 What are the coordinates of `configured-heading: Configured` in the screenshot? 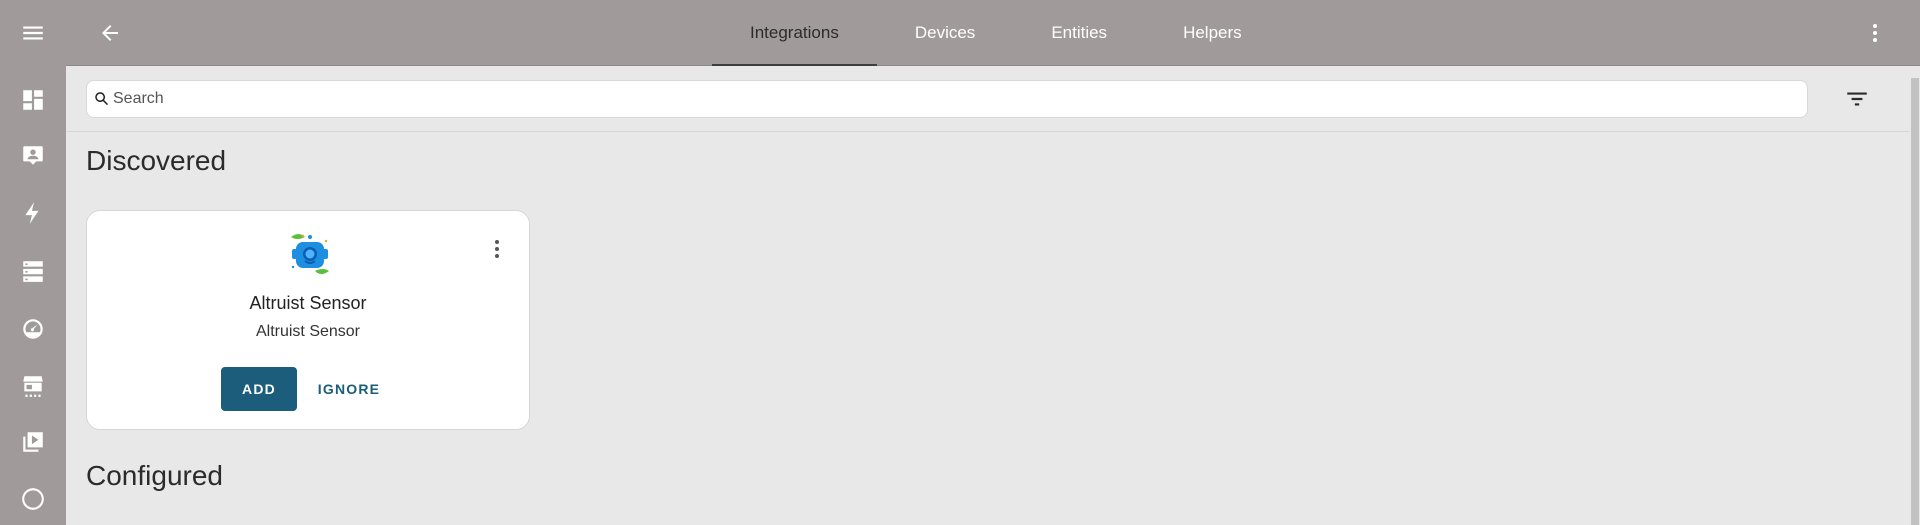 It's located at (154, 475).